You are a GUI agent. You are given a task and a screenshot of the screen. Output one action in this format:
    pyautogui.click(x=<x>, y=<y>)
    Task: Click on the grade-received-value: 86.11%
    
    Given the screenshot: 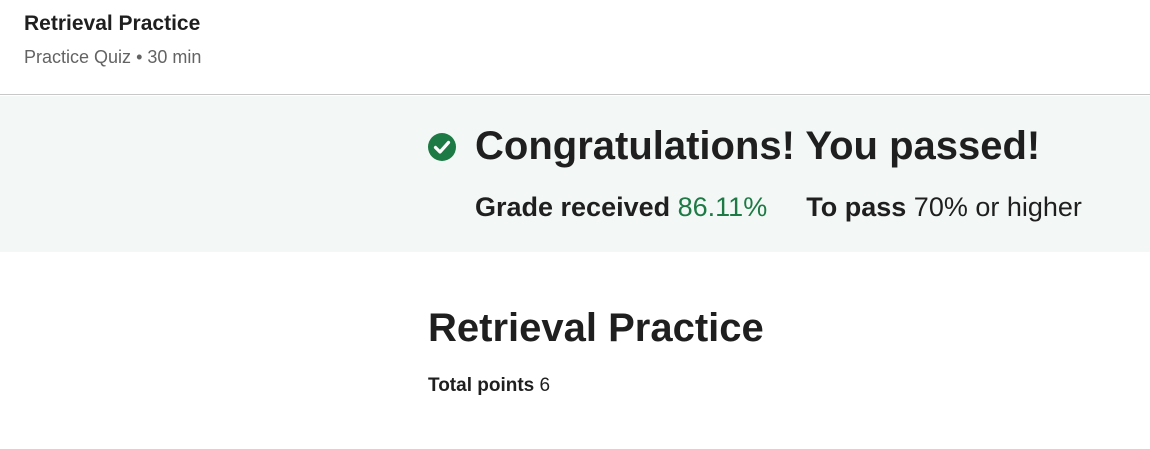 What is the action you would take?
    pyautogui.click(x=722, y=207)
    